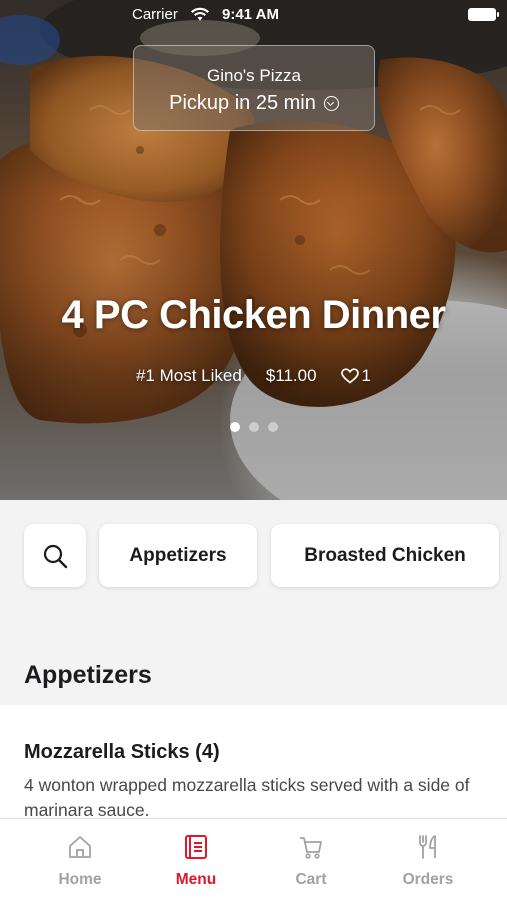 The image size is (507, 900). I want to click on search-button, so click(55, 555).